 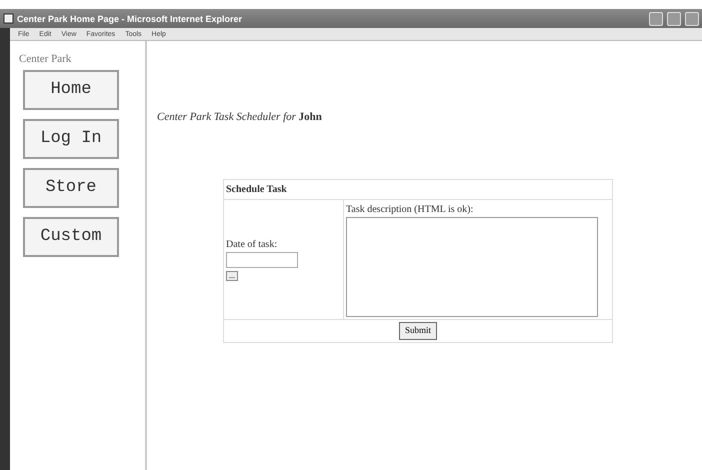 What do you see at coordinates (71, 188) in the screenshot?
I see `nav-button: Store` at bounding box center [71, 188].